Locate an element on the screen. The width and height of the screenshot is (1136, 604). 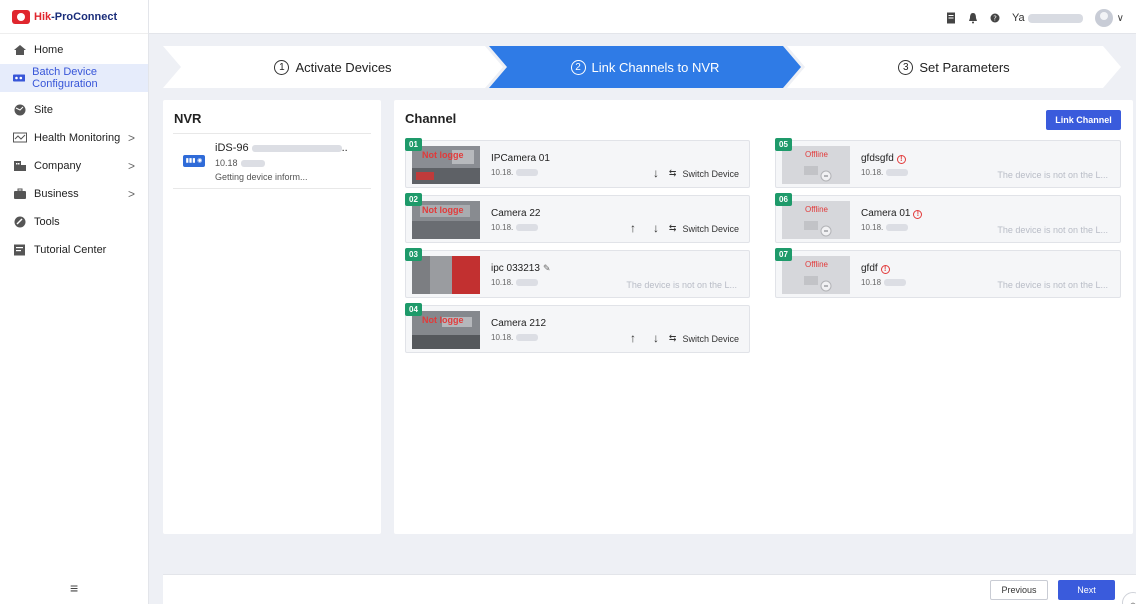
sidebar-item-label: Tools is located at coordinates (47, 222).